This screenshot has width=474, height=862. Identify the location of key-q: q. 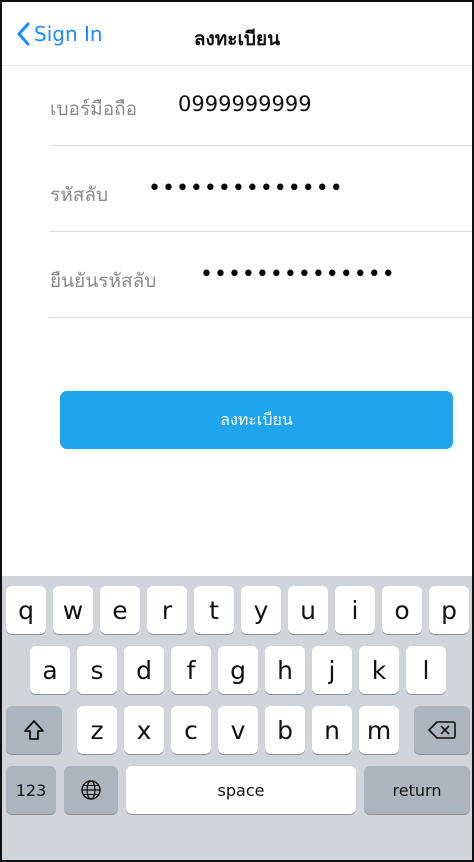
(26, 610).